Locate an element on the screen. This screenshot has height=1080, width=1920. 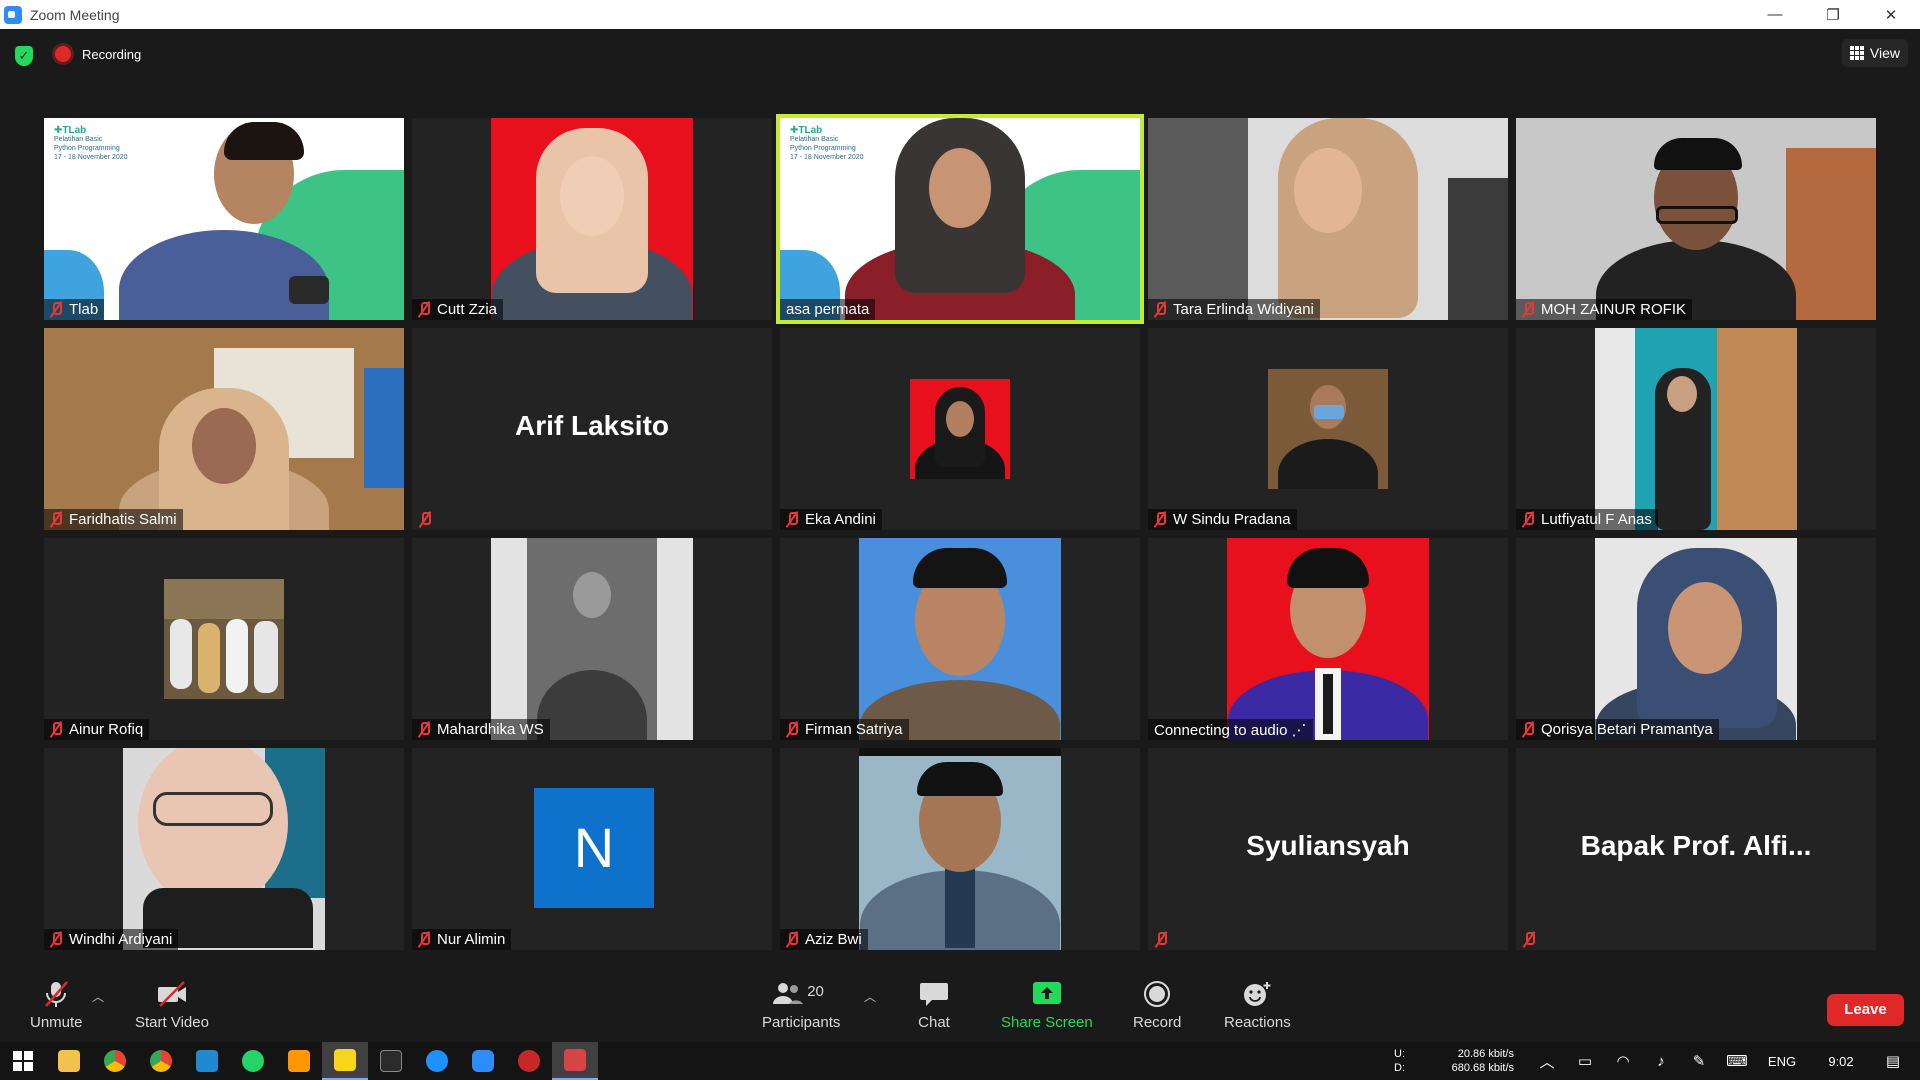
start-video-label: Start Video is located at coordinates (172, 1022).